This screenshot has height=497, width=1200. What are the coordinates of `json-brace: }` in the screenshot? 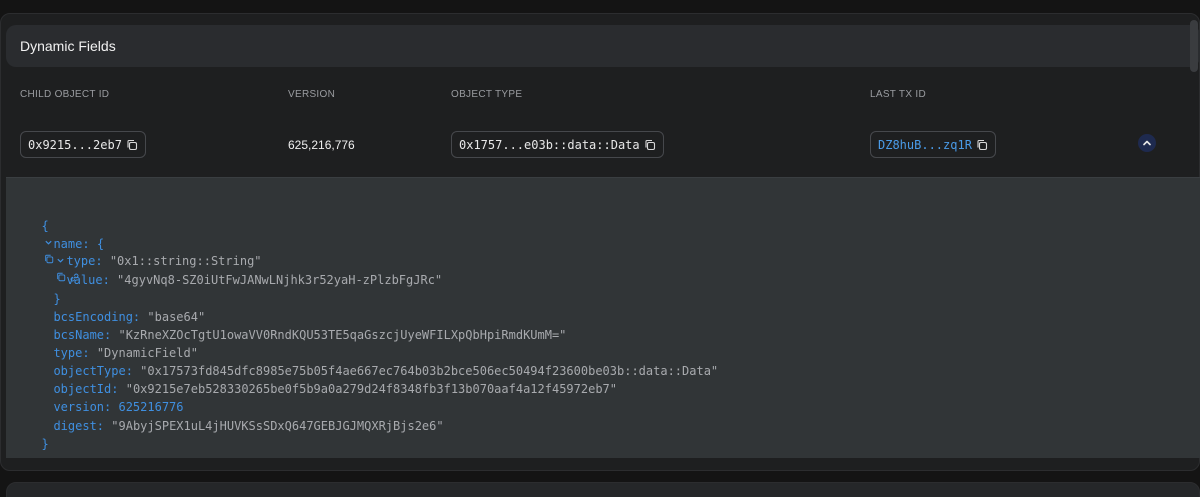 It's located at (45, 444).